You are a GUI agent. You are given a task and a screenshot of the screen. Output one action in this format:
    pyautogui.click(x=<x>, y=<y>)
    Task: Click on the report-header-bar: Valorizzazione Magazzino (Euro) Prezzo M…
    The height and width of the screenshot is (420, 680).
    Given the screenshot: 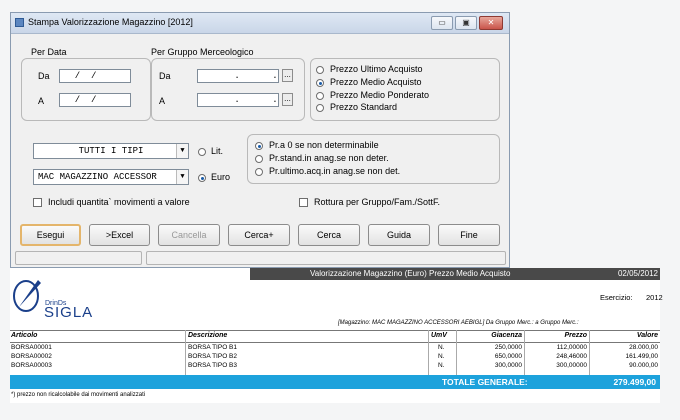 What is the action you would take?
    pyautogui.click(x=455, y=274)
    